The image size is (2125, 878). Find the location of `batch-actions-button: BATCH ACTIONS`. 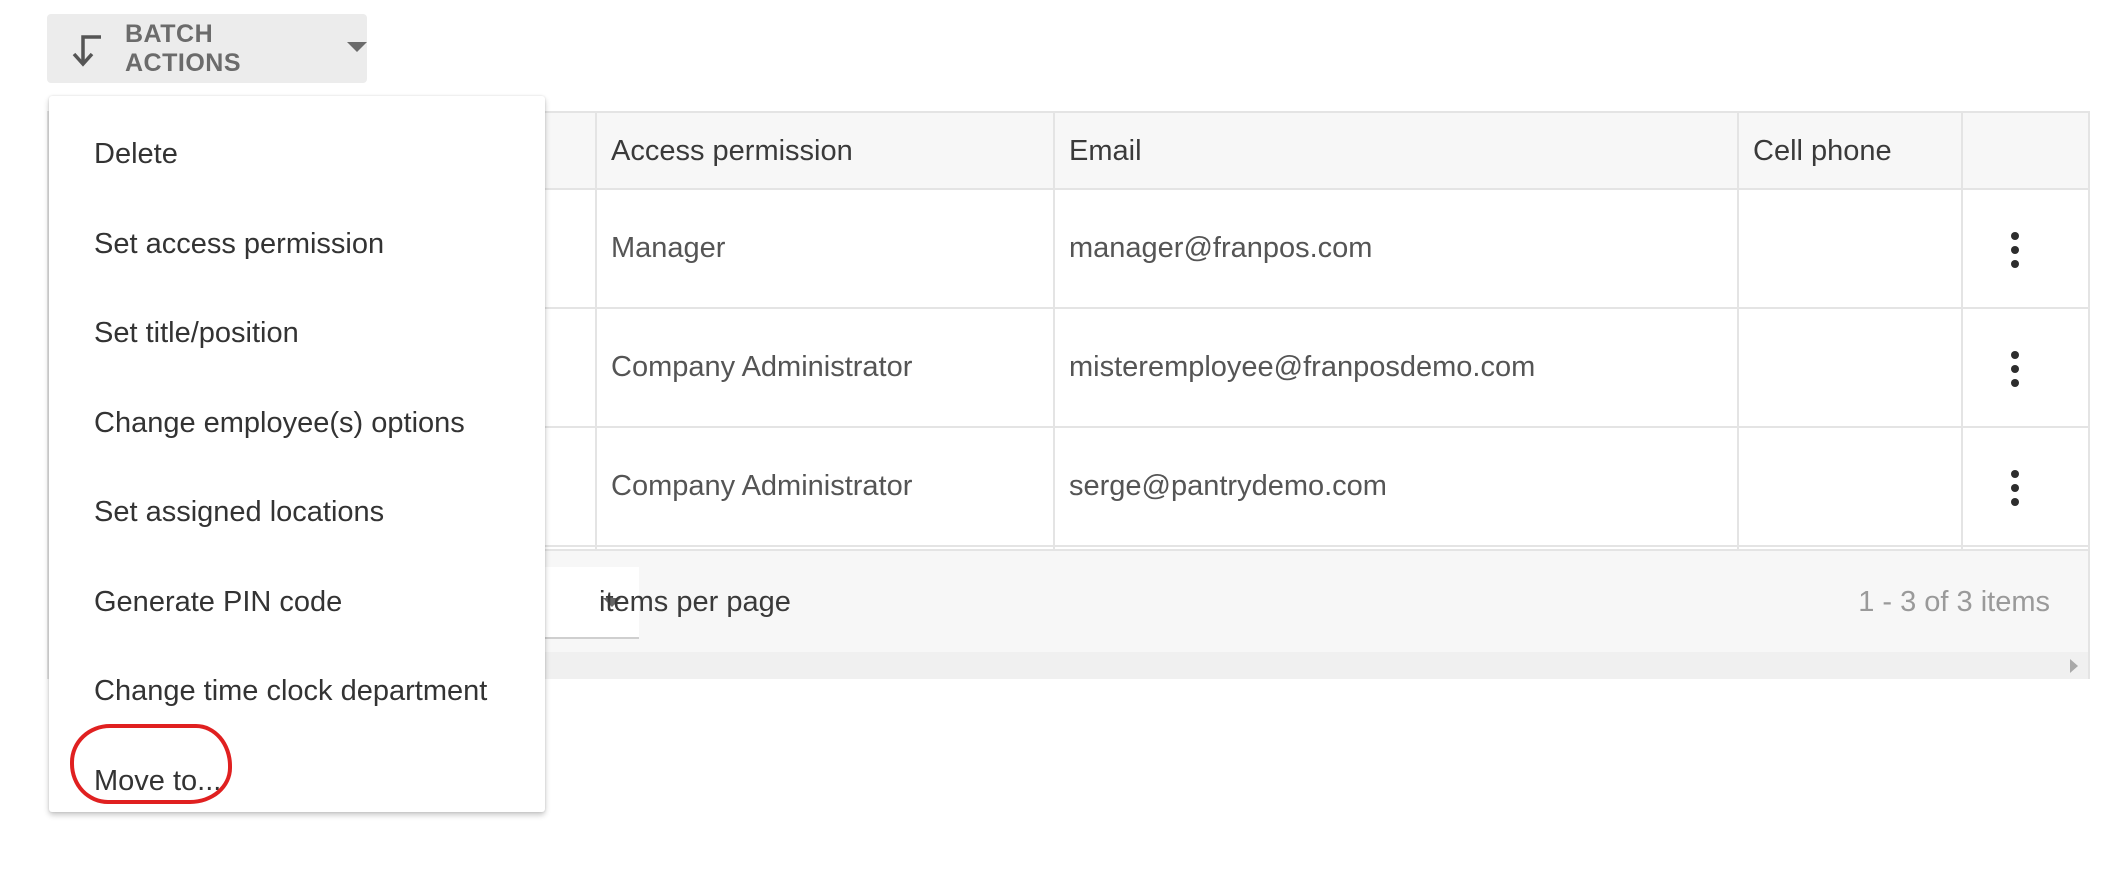

batch-actions-button: BATCH ACTIONS is located at coordinates (207, 48).